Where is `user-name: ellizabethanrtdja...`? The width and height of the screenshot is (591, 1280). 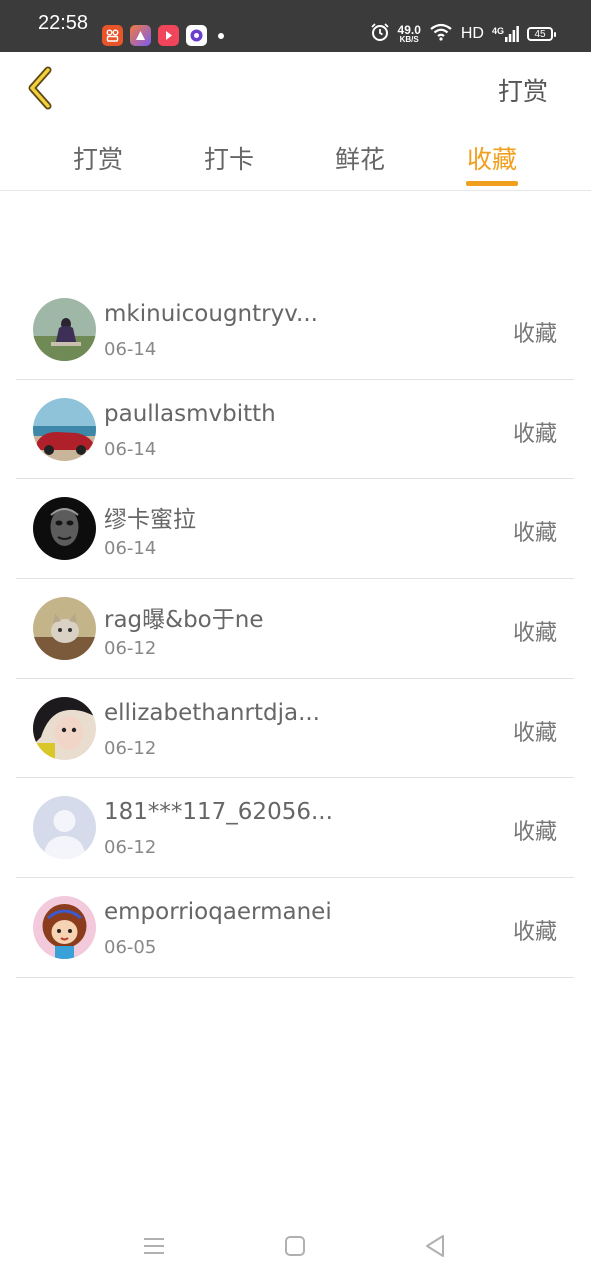 user-name: ellizabethanrtdja... is located at coordinates (212, 712).